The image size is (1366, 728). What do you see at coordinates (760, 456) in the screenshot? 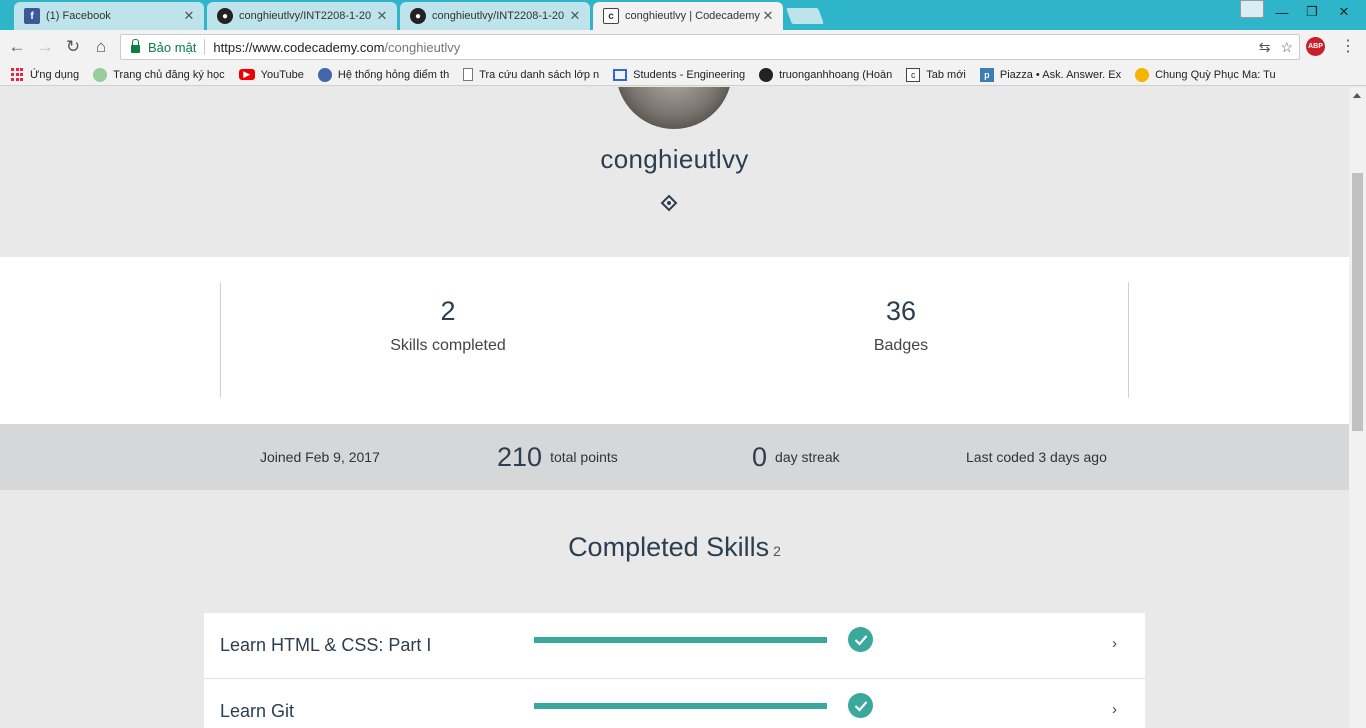
I see `day-streak-value: 0` at bounding box center [760, 456].